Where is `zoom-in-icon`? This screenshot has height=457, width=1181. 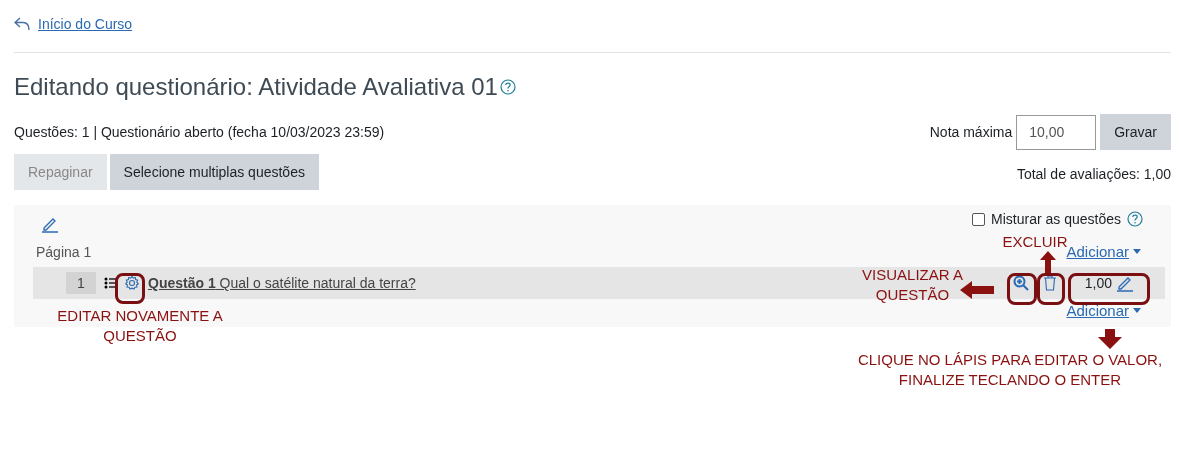
zoom-in-icon is located at coordinates (1020, 283).